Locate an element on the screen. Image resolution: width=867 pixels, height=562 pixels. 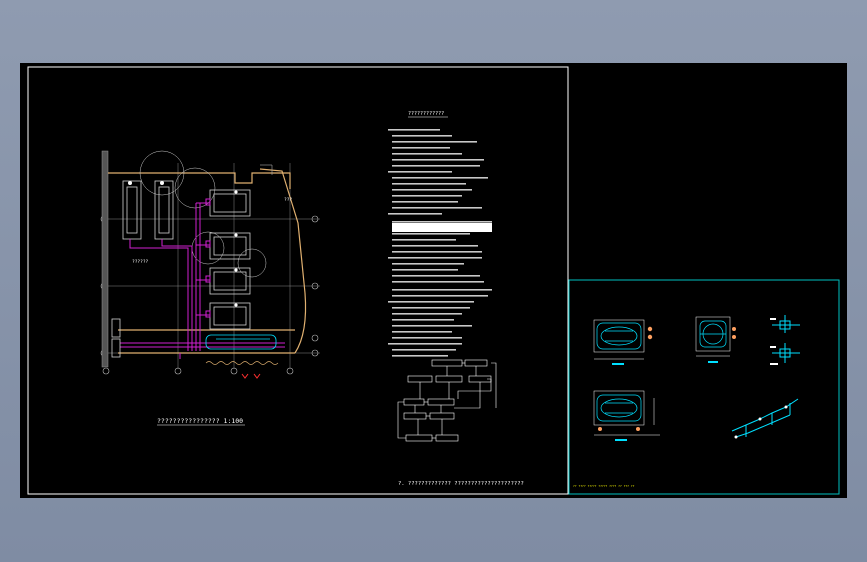
floor-plan: ?????? ??? ???????????????? 1:100 is located at coordinates (210, 288).